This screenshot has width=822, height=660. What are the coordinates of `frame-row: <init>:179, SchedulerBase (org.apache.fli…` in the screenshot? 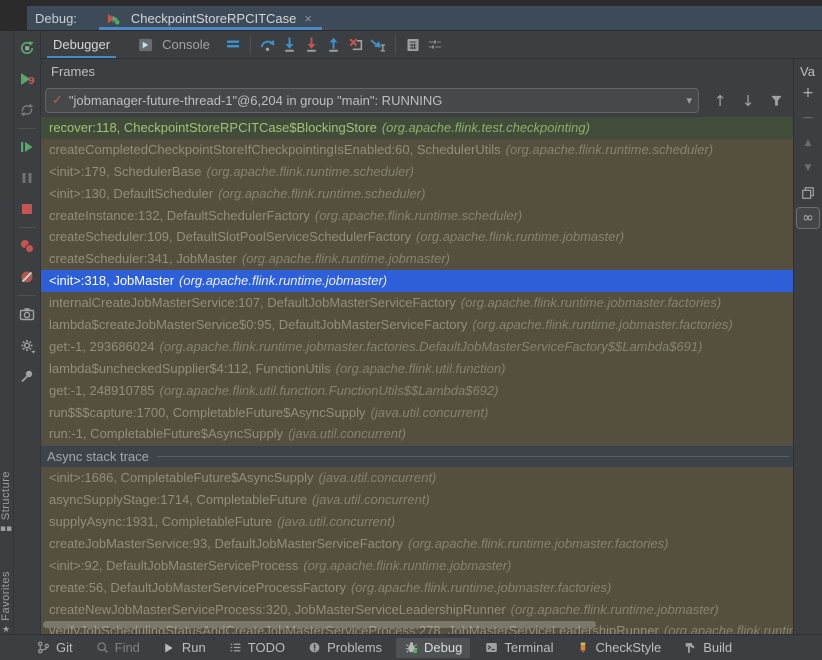 It's located at (417, 172).